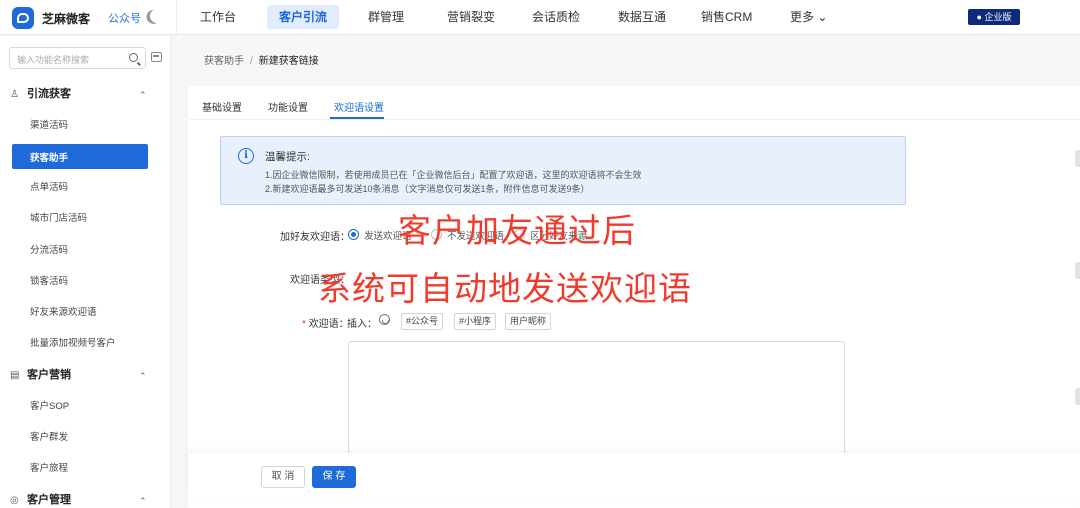 This screenshot has width=1080, height=508. I want to click on nav-sales-crm: 销售CRM, so click(726, 17).